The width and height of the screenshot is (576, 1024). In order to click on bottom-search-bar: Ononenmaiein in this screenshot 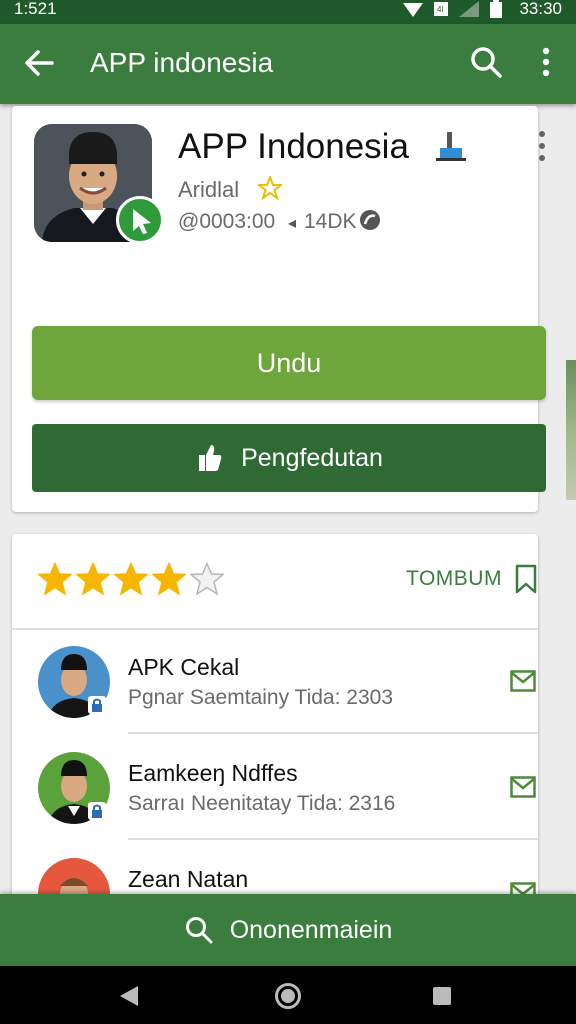, I will do `click(288, 930)`.